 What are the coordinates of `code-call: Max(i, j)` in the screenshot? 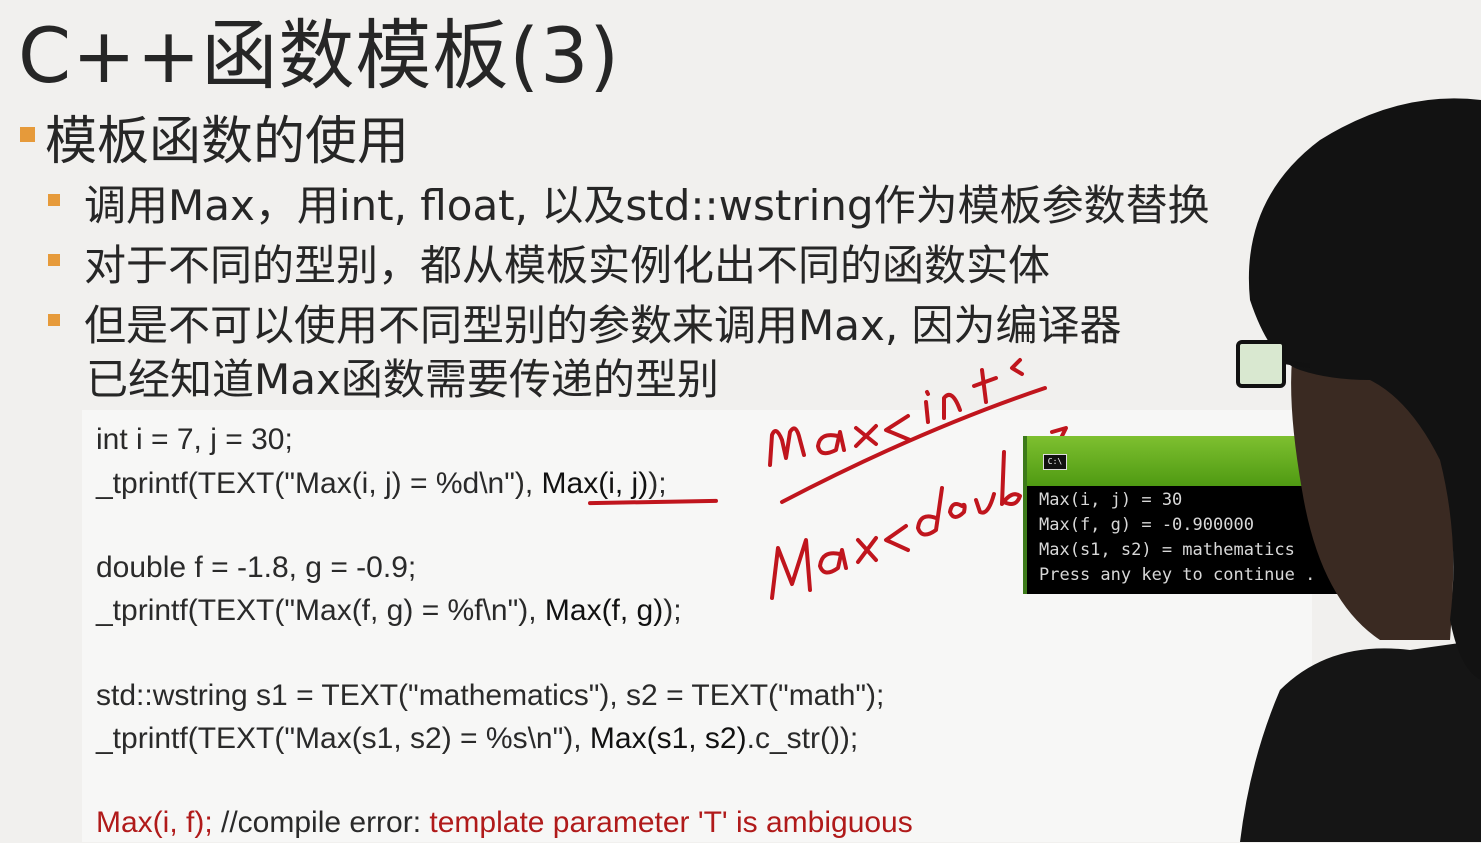 It's located at (595, 483).